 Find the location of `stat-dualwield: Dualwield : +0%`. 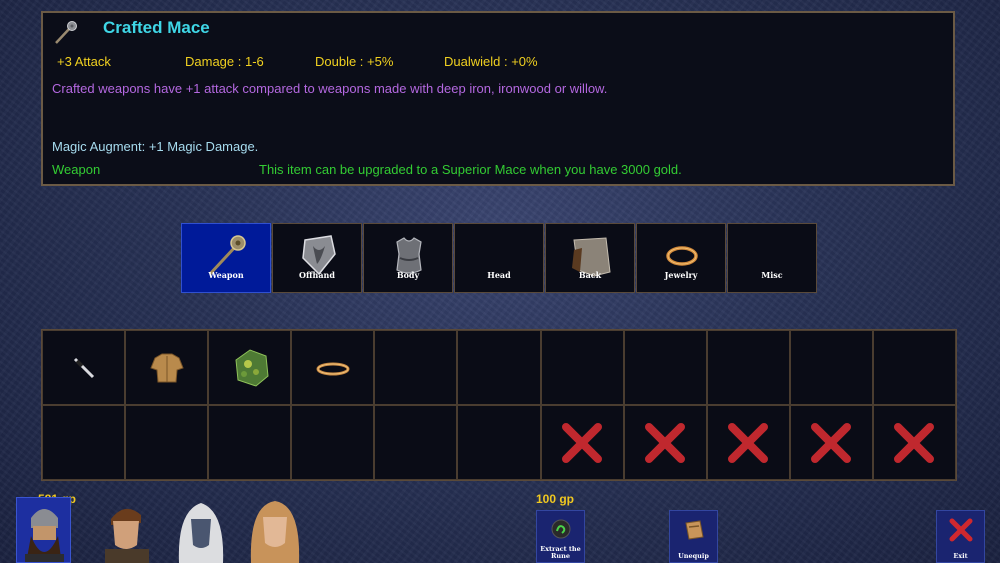

stat-dualwield: Dualwield : +0% is located at coordinates (491, 61).